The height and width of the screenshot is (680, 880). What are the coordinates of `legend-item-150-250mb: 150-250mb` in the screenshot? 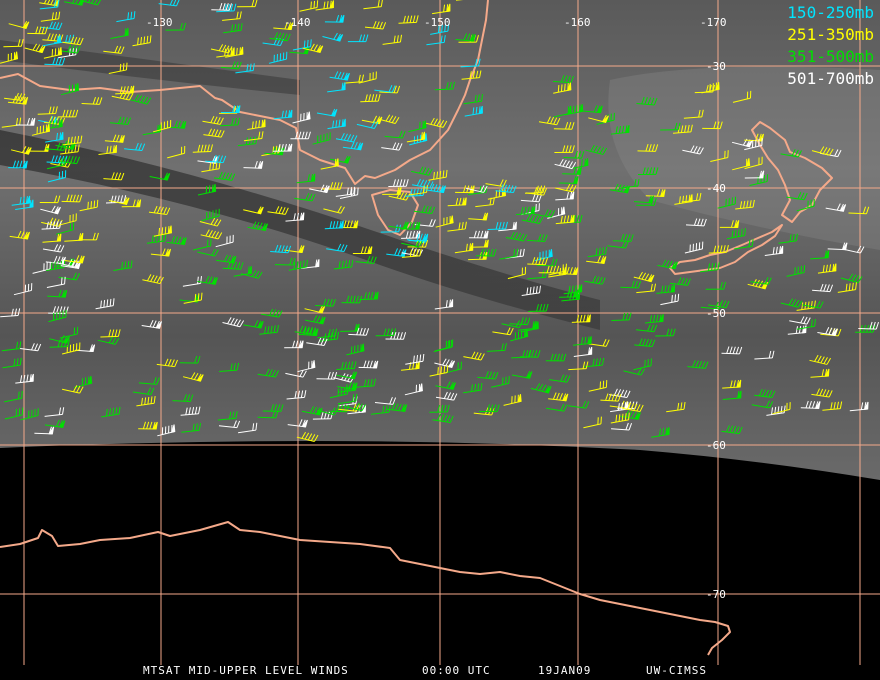 It's located at (830, 12).